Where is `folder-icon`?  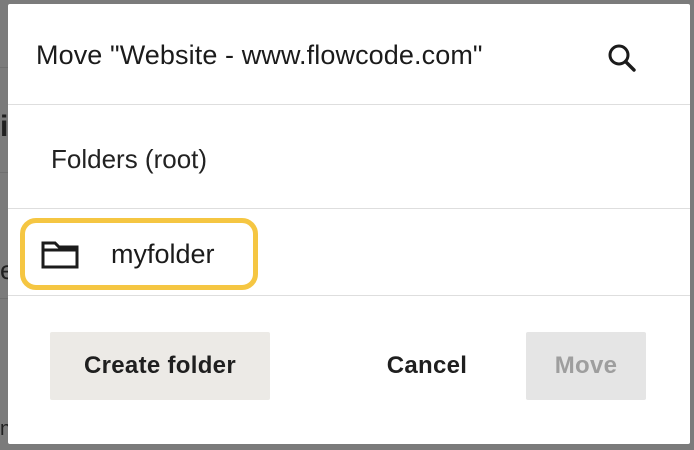
folder-icon is located at coordinates (60, 255).